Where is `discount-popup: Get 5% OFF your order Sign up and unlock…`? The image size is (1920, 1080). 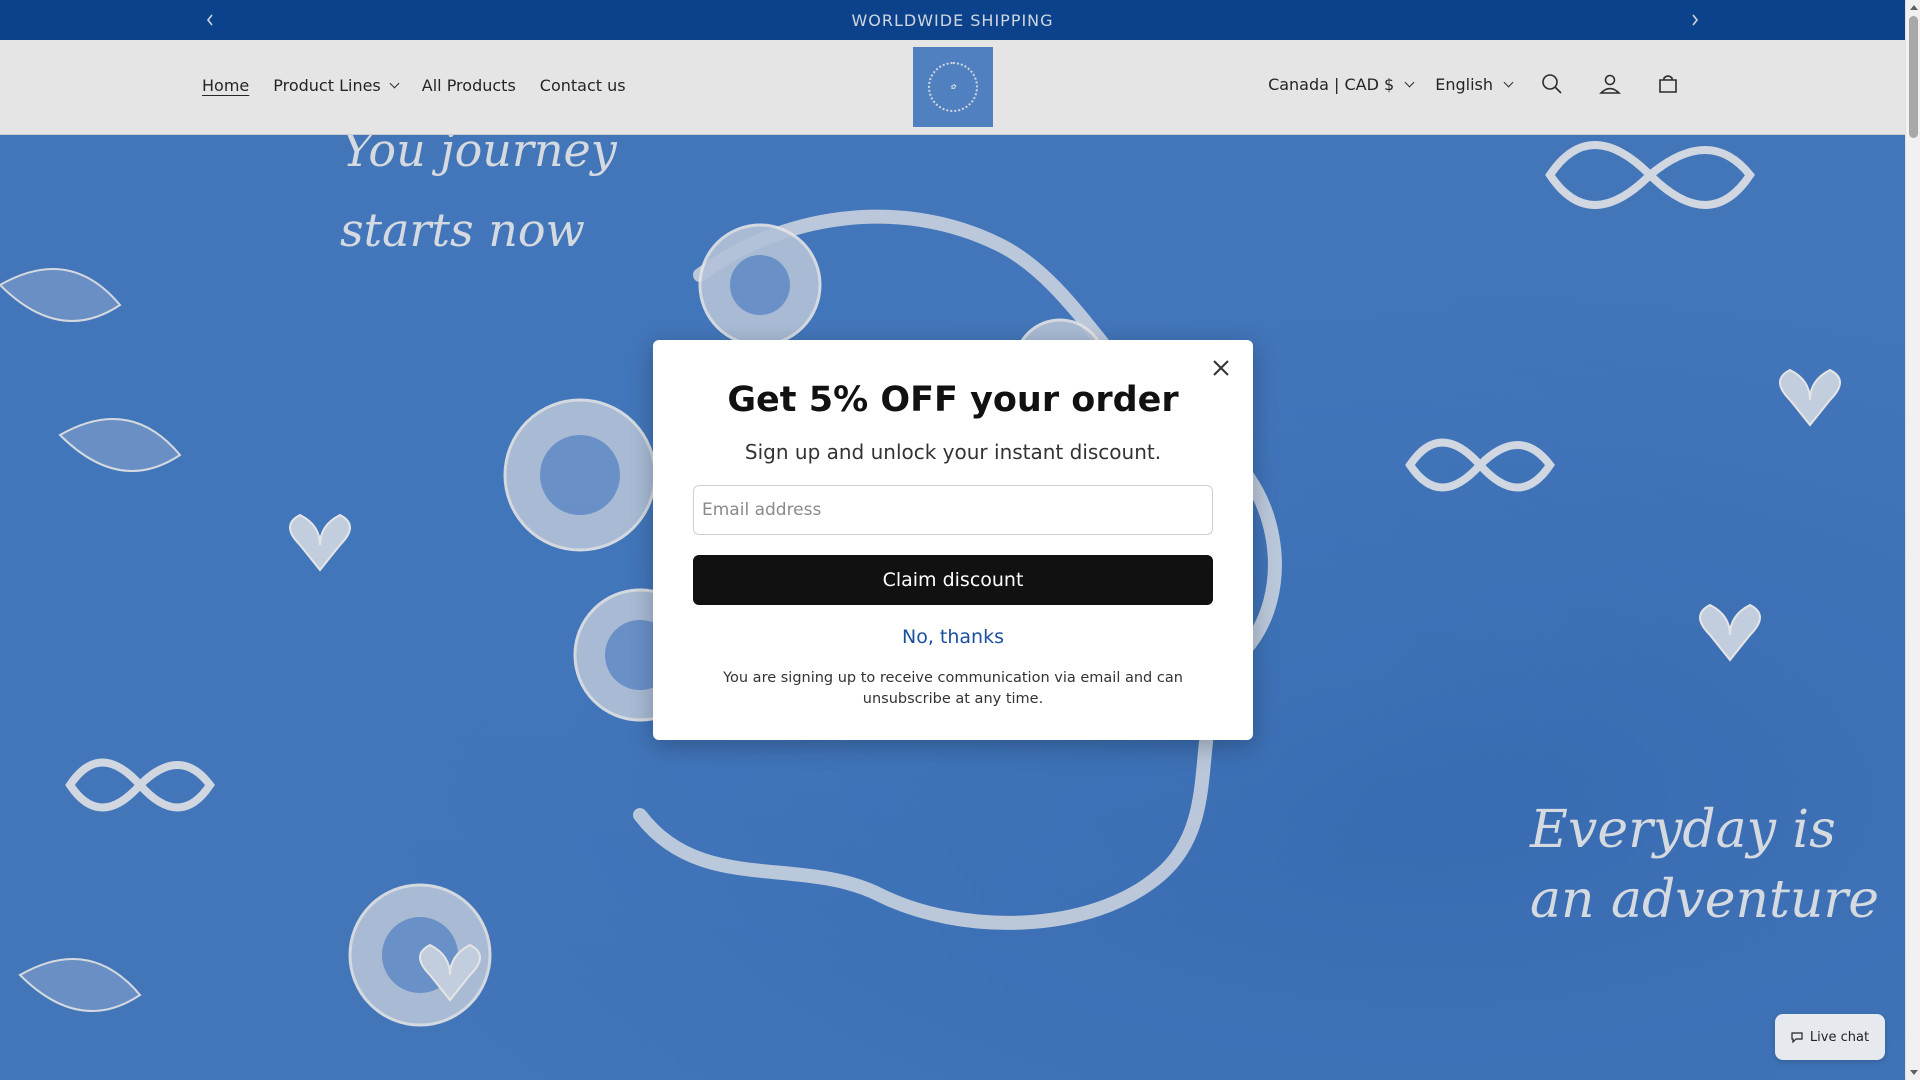
discount-popup: Get 5% OFF your order Sign up and unlock… is located at coordinates (953, 540).